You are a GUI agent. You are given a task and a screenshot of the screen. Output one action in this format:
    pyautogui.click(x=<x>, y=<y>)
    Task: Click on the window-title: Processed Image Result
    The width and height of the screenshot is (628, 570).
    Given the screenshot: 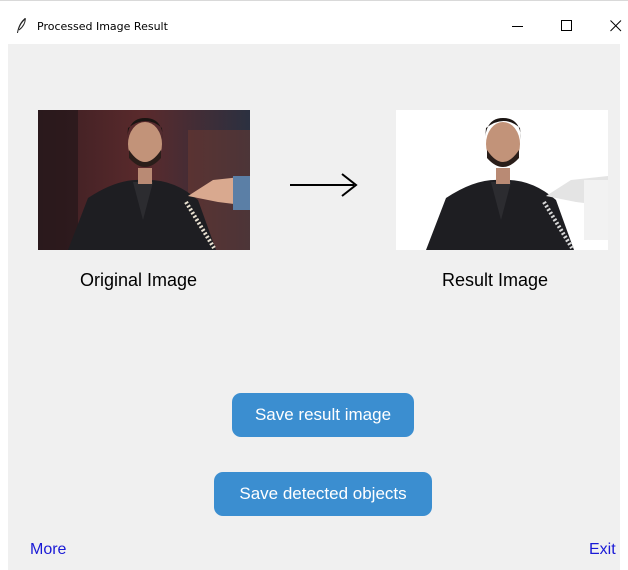 What is the action you would take?
    pyautogui.click(x=102, y=26)
    